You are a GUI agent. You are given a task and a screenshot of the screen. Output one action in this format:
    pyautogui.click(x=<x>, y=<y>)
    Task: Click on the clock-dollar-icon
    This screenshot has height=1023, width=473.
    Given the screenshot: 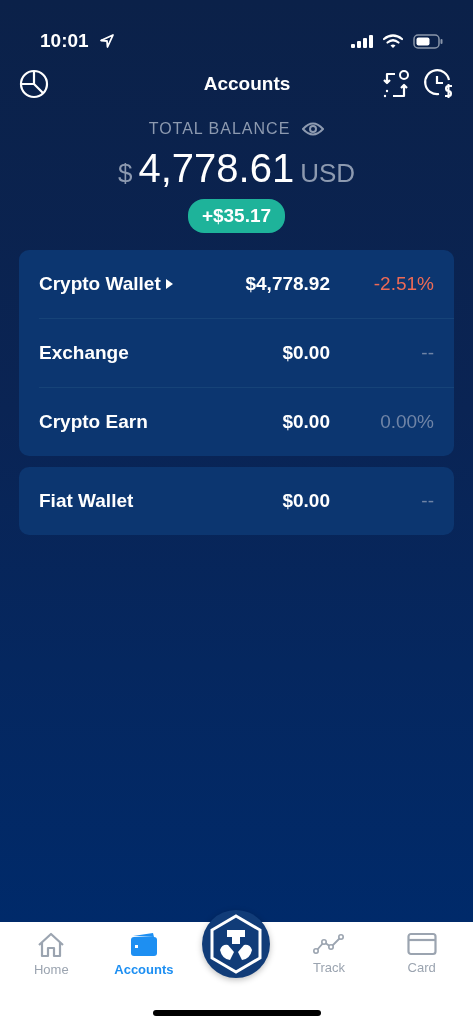 What is the action you would take?
    pyautogui.click(x=439, y=84)
    